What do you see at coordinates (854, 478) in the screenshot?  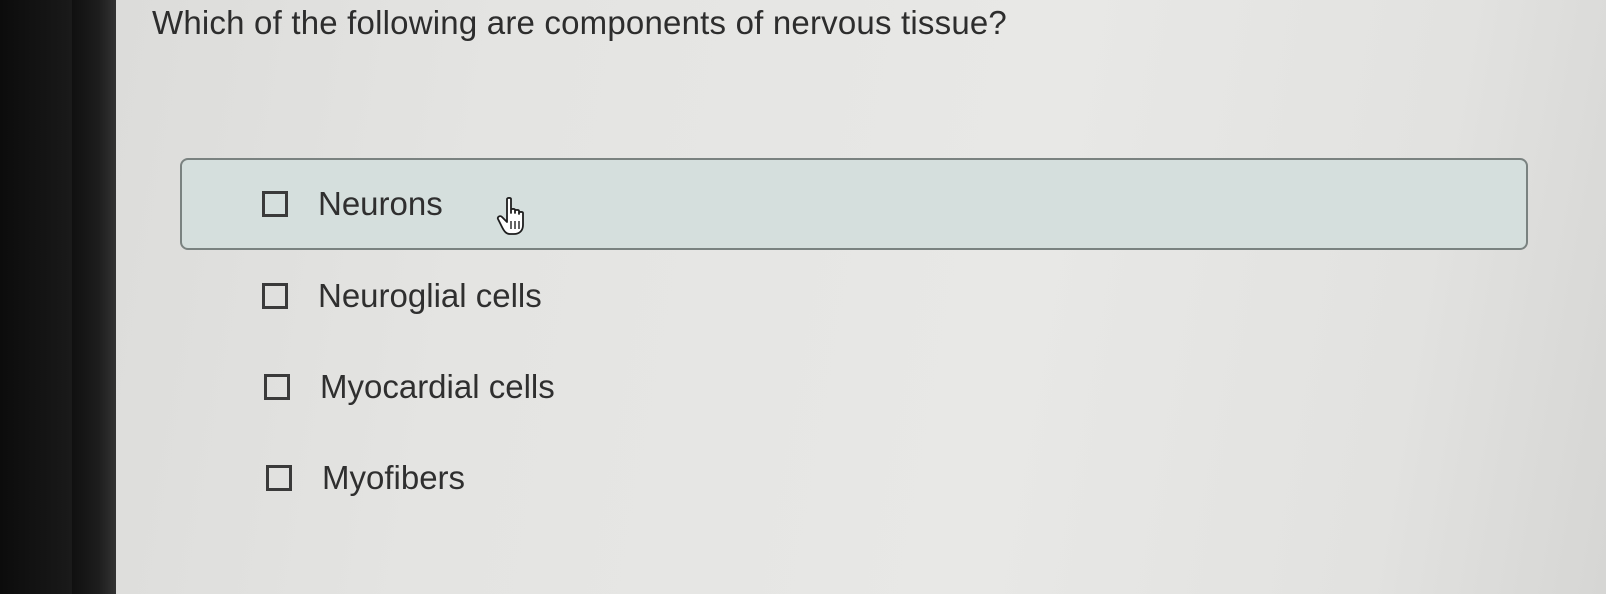 I see `option-myofibers: Myofibers` at bounding box center [854, 478].